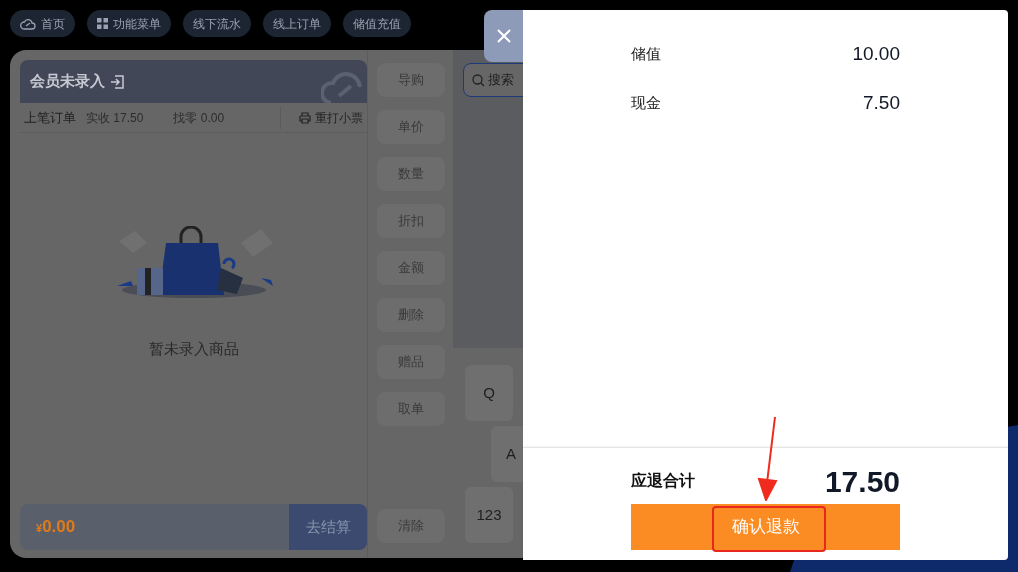 The height and width of the screenshot is (572, 1018). I want to click on search-icon, so click(478, 80).